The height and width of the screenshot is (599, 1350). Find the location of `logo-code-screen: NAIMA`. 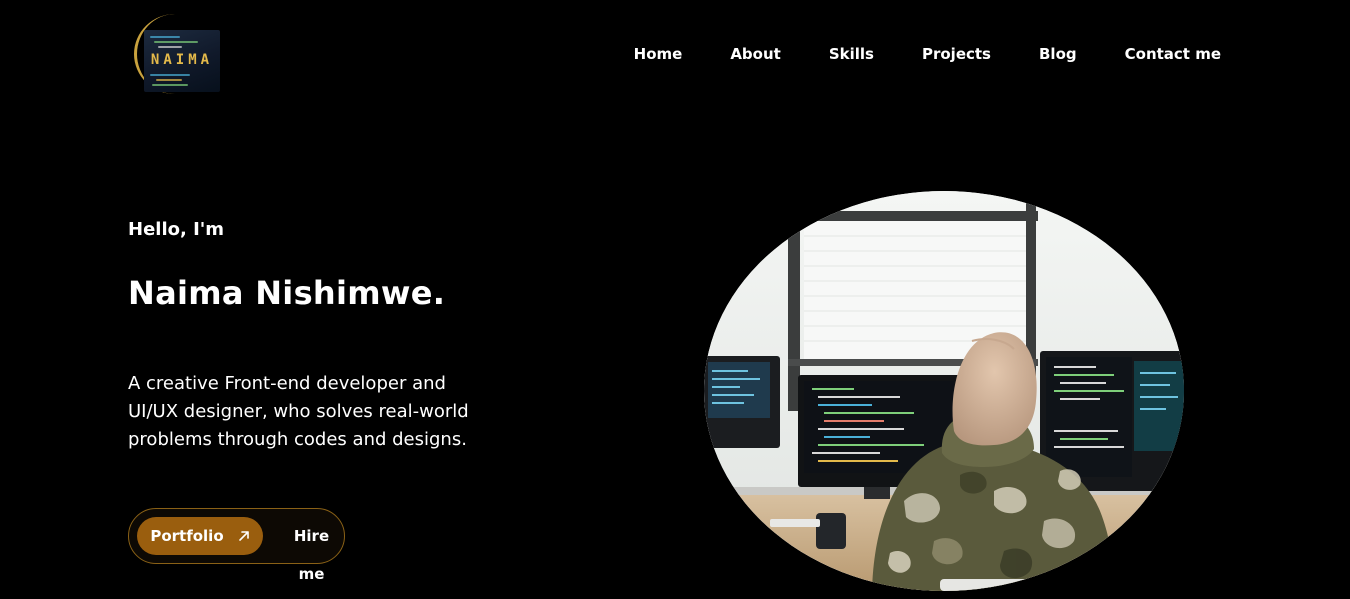

logo-code-screen: NAIMA is located at coordinates (182, 61).